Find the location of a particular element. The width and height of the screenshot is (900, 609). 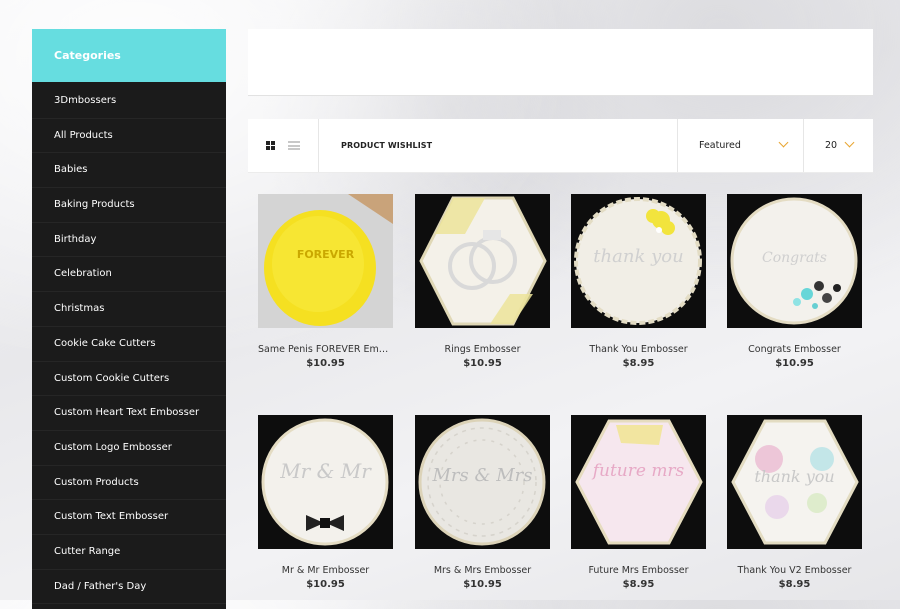

sidebar-item-cutter-range: Cutter Range is located at coordinates (129, 552).